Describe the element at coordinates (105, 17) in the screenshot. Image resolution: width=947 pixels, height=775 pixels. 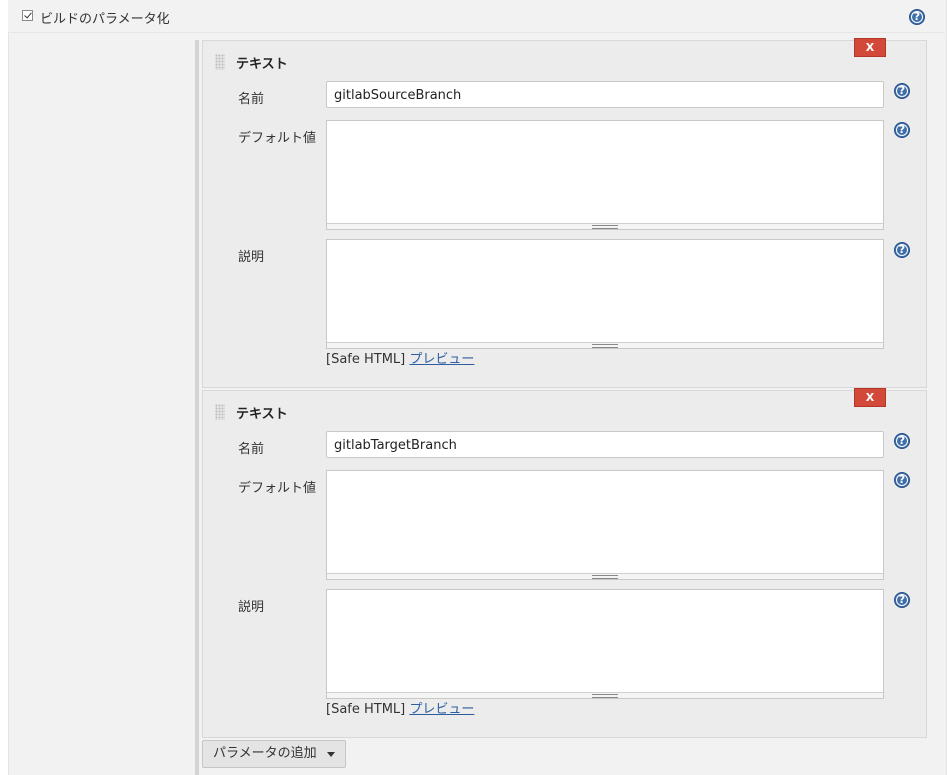
I see `parameterized-checkbox-label: ビルドのパラメータ化` at that location.